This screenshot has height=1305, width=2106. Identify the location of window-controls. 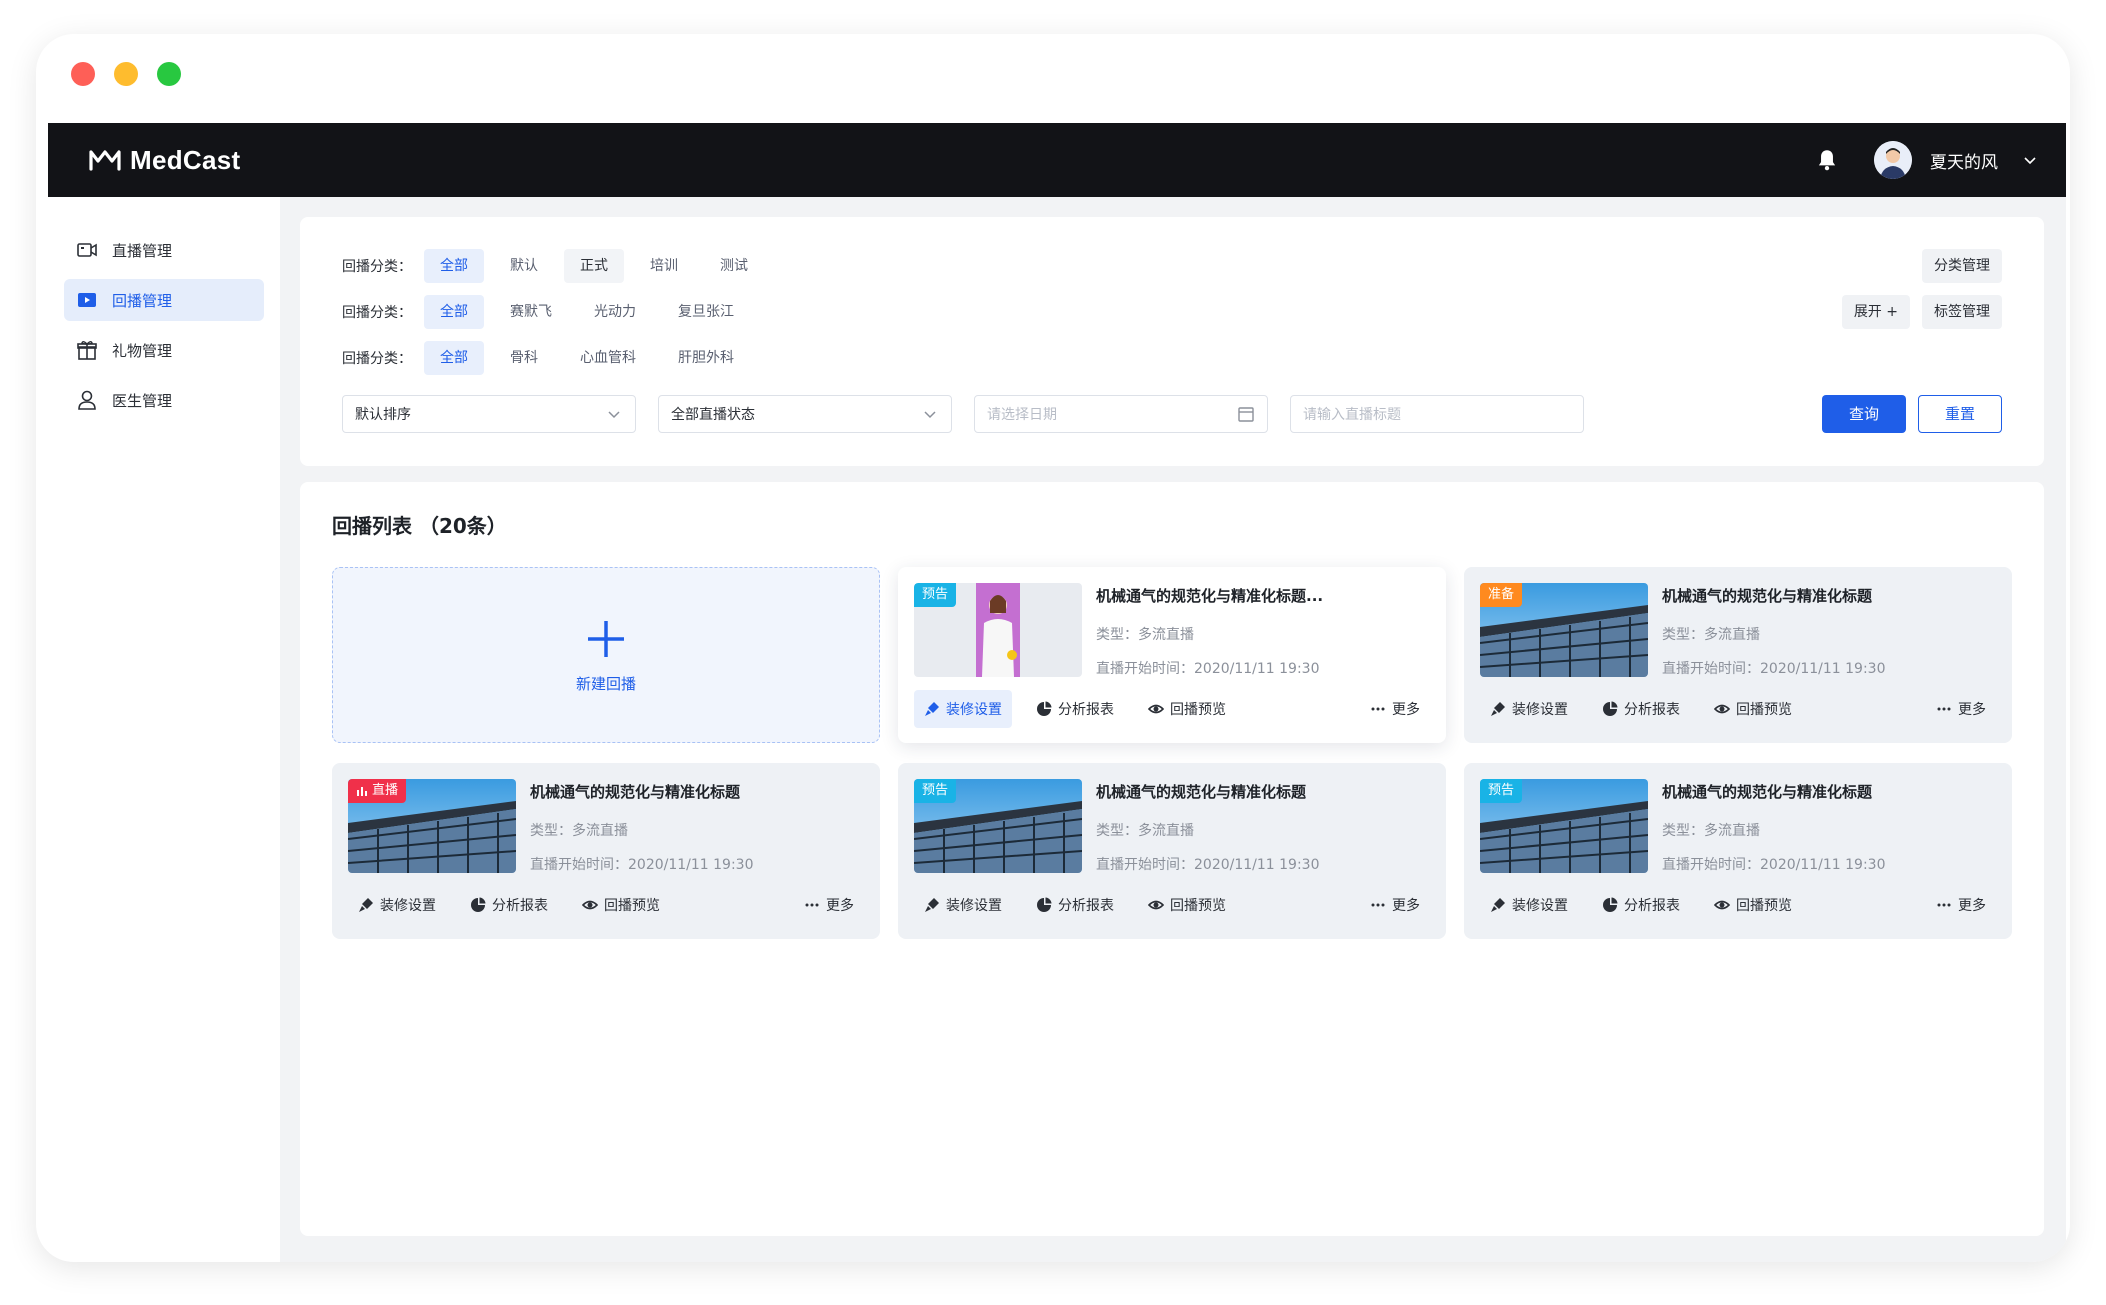
(126, 74).